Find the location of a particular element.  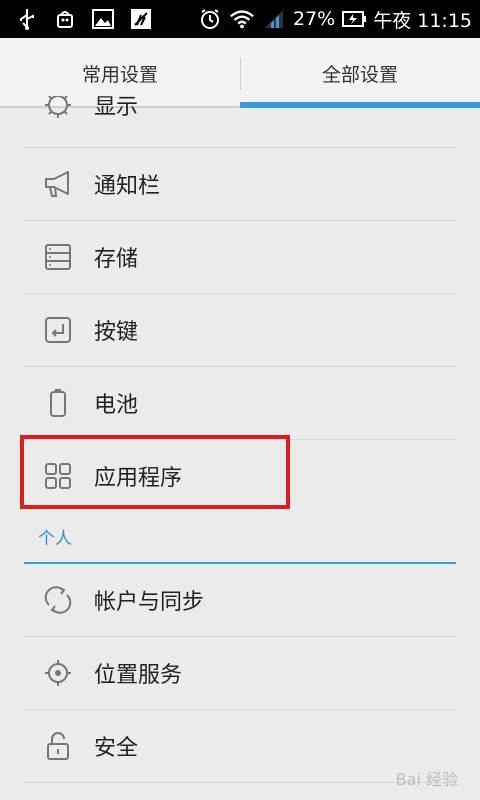

settings-item-label: 位置服务 is located at coordinates (138, 675).